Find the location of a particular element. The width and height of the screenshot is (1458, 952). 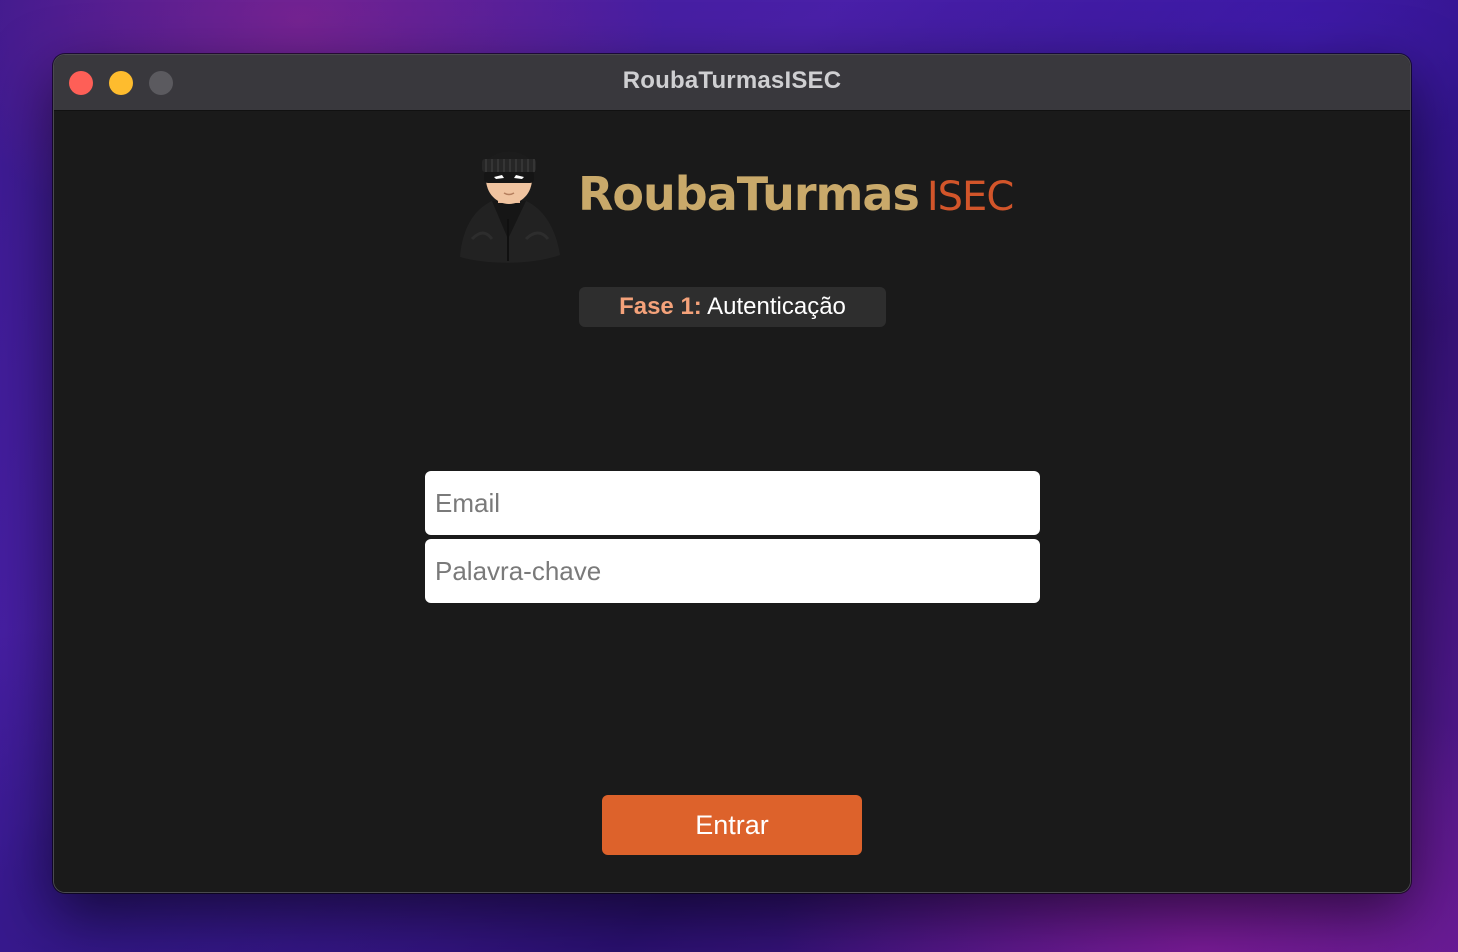

login-button: Entrar is located at coordinates (732, 825).